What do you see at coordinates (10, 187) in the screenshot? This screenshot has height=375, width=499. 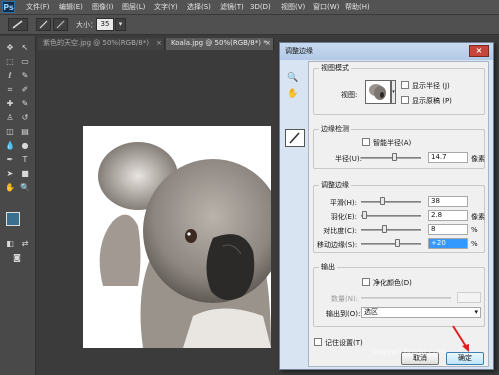 I see `hand-tool-icon: ✋` at bounding box center [10, 187].